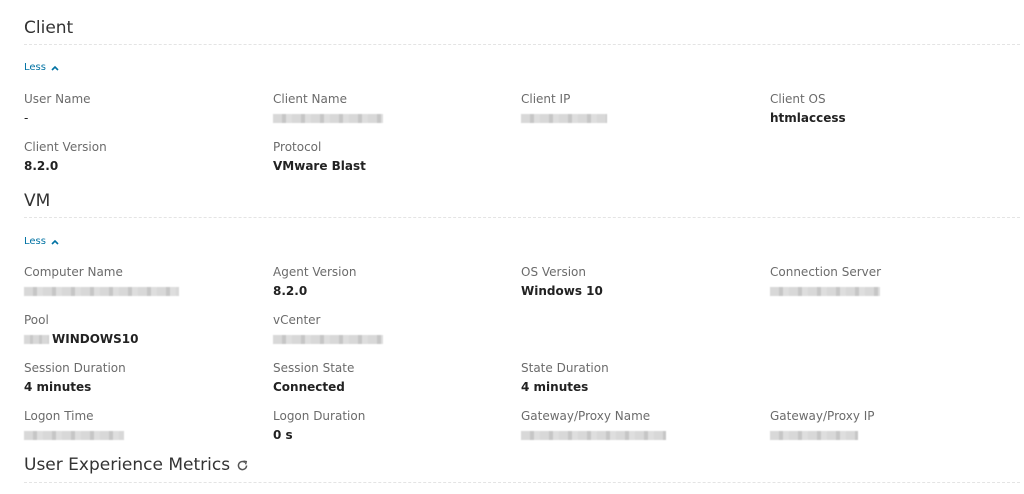  I want to click on field-user-name: User Name -, so click(139, 109).